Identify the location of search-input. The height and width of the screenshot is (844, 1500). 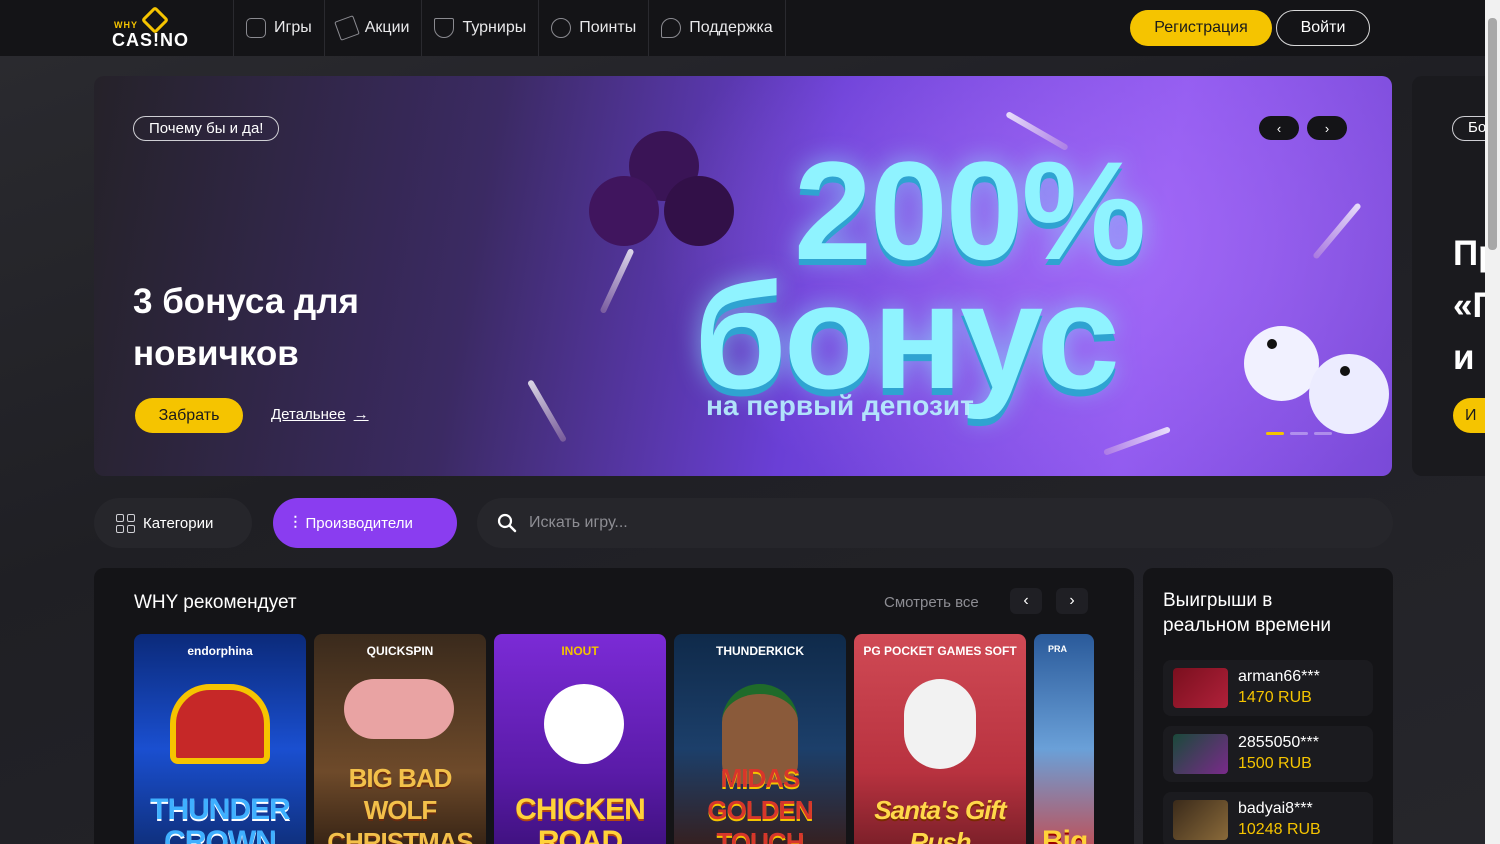
(929, 523).